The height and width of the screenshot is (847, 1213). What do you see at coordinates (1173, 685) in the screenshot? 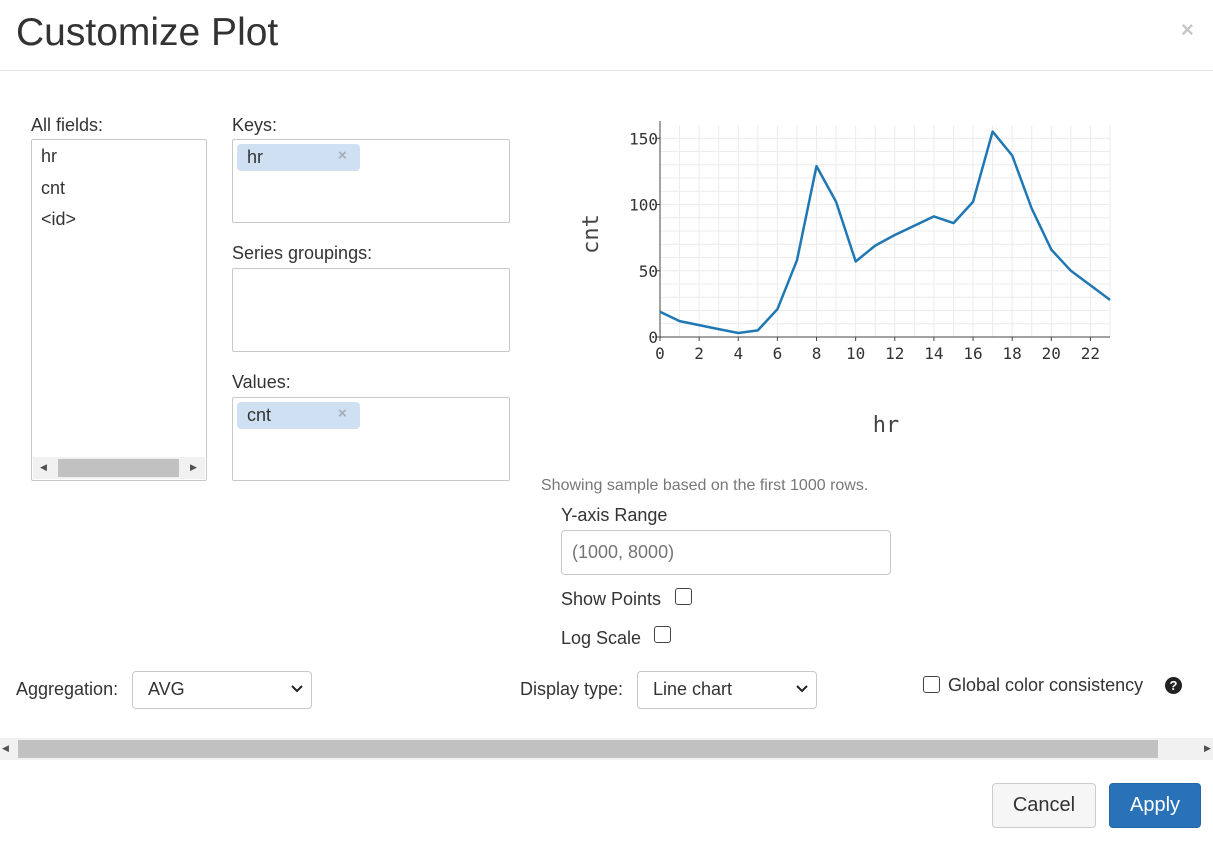
I see `question-circle-icon: ?` at bounding box center [1173, 685].